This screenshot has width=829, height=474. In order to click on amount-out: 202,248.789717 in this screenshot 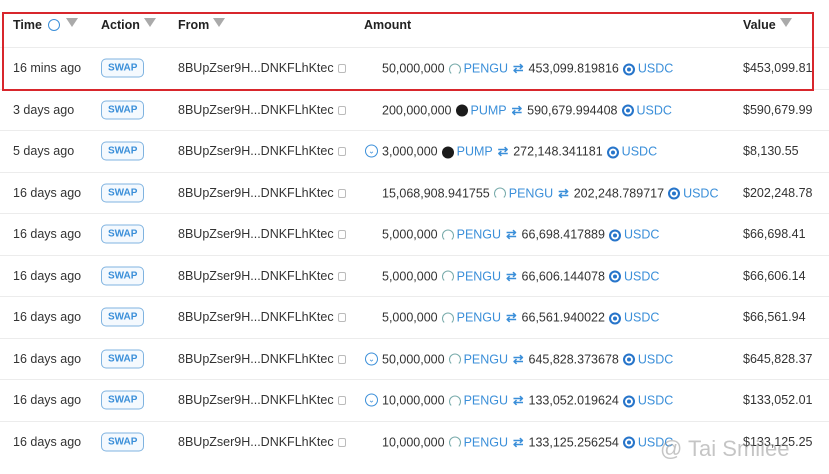, I will do `click(619, 193)`.